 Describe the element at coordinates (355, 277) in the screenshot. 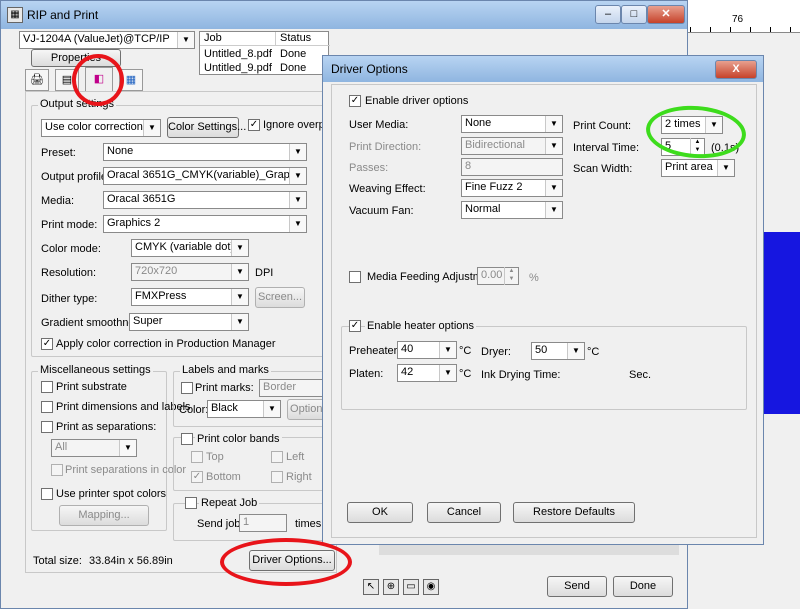

I see `media-feed-checkbox` at that location.